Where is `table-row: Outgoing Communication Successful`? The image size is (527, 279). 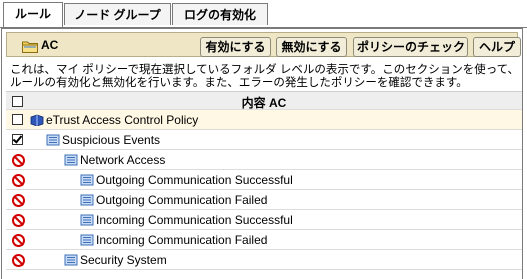
table-row: Outgoing Communication Successful is located at coordinates (264, 180).